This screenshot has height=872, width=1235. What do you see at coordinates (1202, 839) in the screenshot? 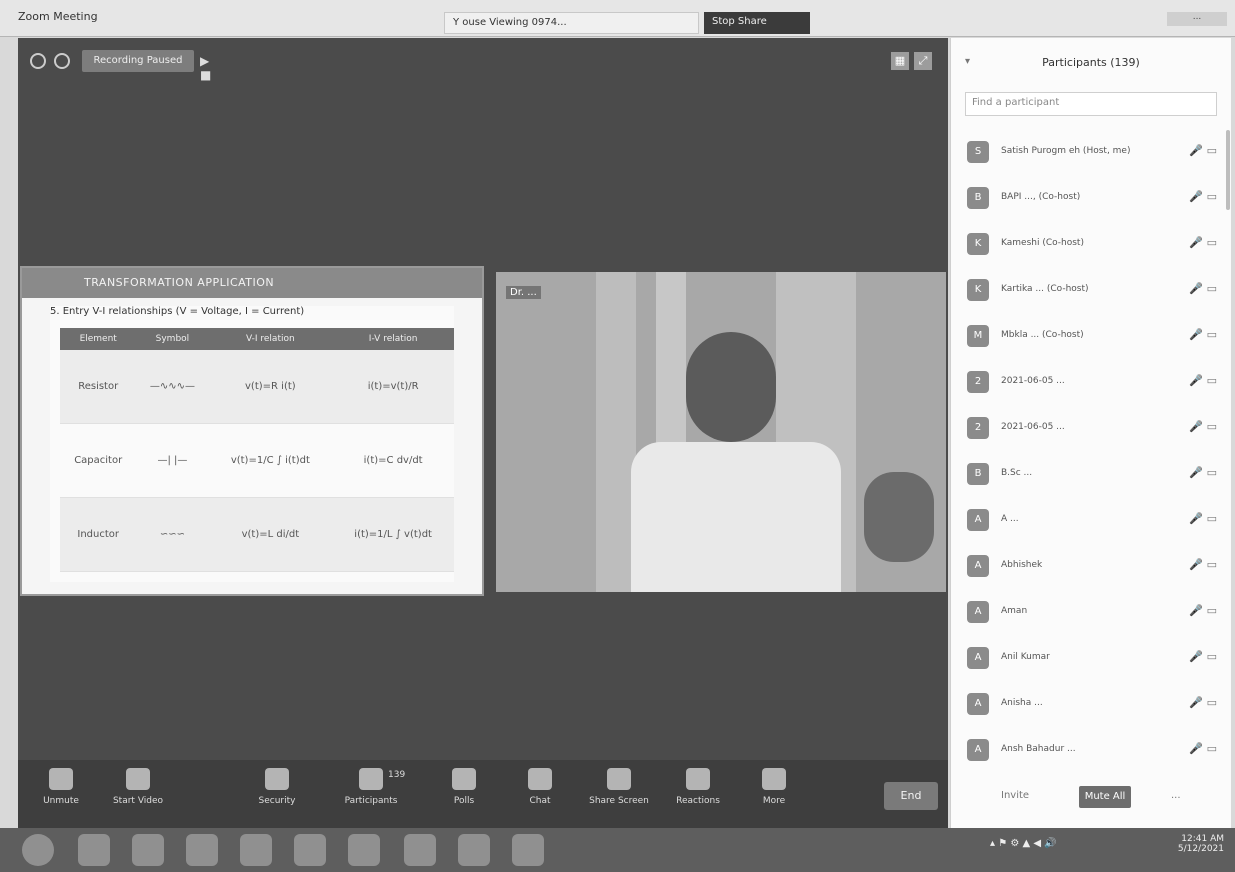
I see `clock-time: 12:41 AM` at bounding box center [1202, 839].